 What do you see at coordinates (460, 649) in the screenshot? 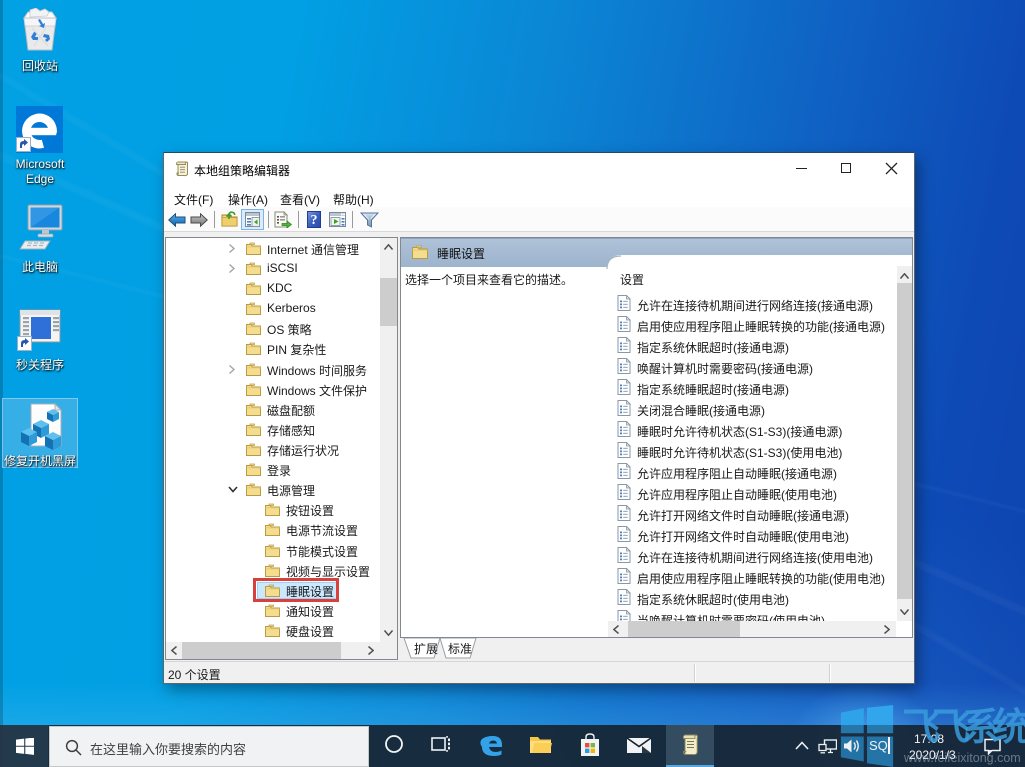
I see `svg-text: 标准` at bounding box center [460, 649].